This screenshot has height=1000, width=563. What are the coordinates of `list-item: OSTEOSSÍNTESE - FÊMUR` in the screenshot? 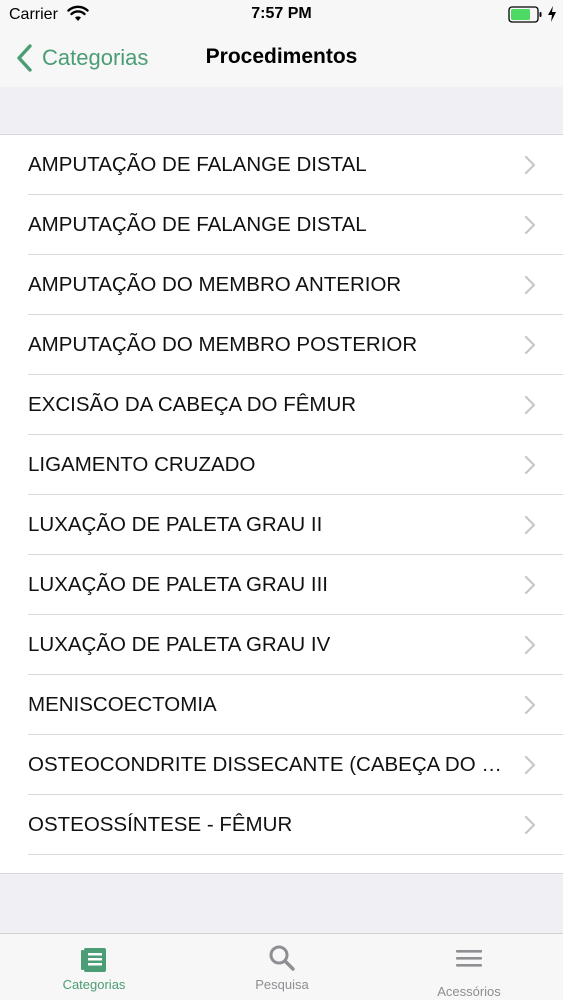 It's located at (281, 825).